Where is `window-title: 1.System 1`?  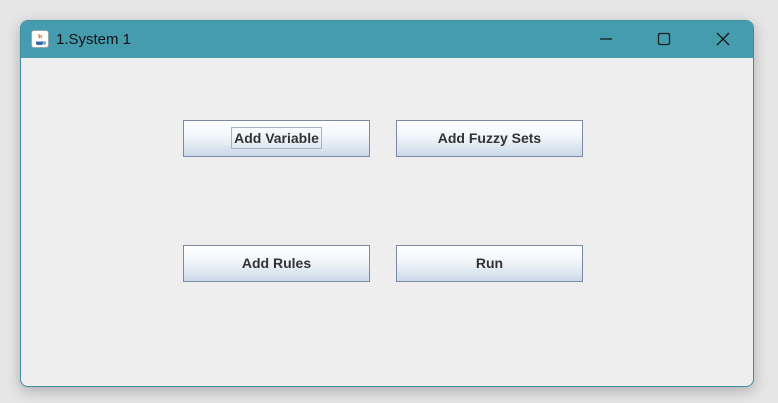 window-title: 1.System 1 is located at coordinates (94, 39).